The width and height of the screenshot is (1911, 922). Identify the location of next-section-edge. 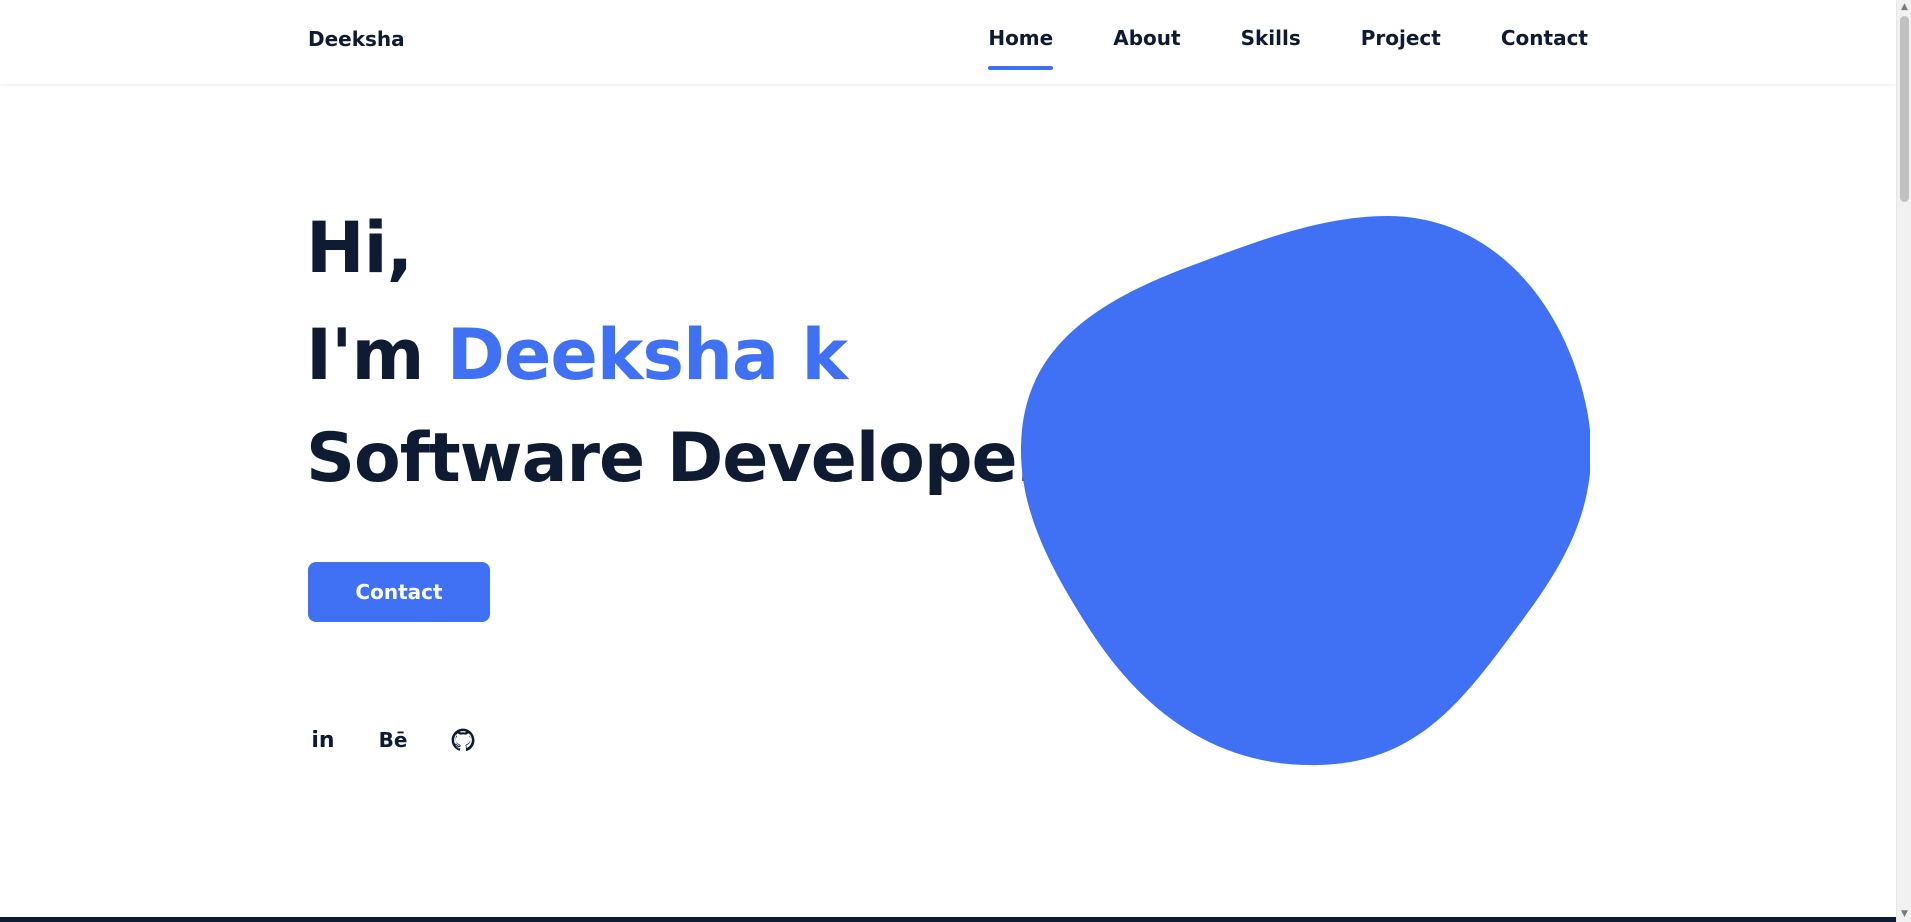
(948, 919).